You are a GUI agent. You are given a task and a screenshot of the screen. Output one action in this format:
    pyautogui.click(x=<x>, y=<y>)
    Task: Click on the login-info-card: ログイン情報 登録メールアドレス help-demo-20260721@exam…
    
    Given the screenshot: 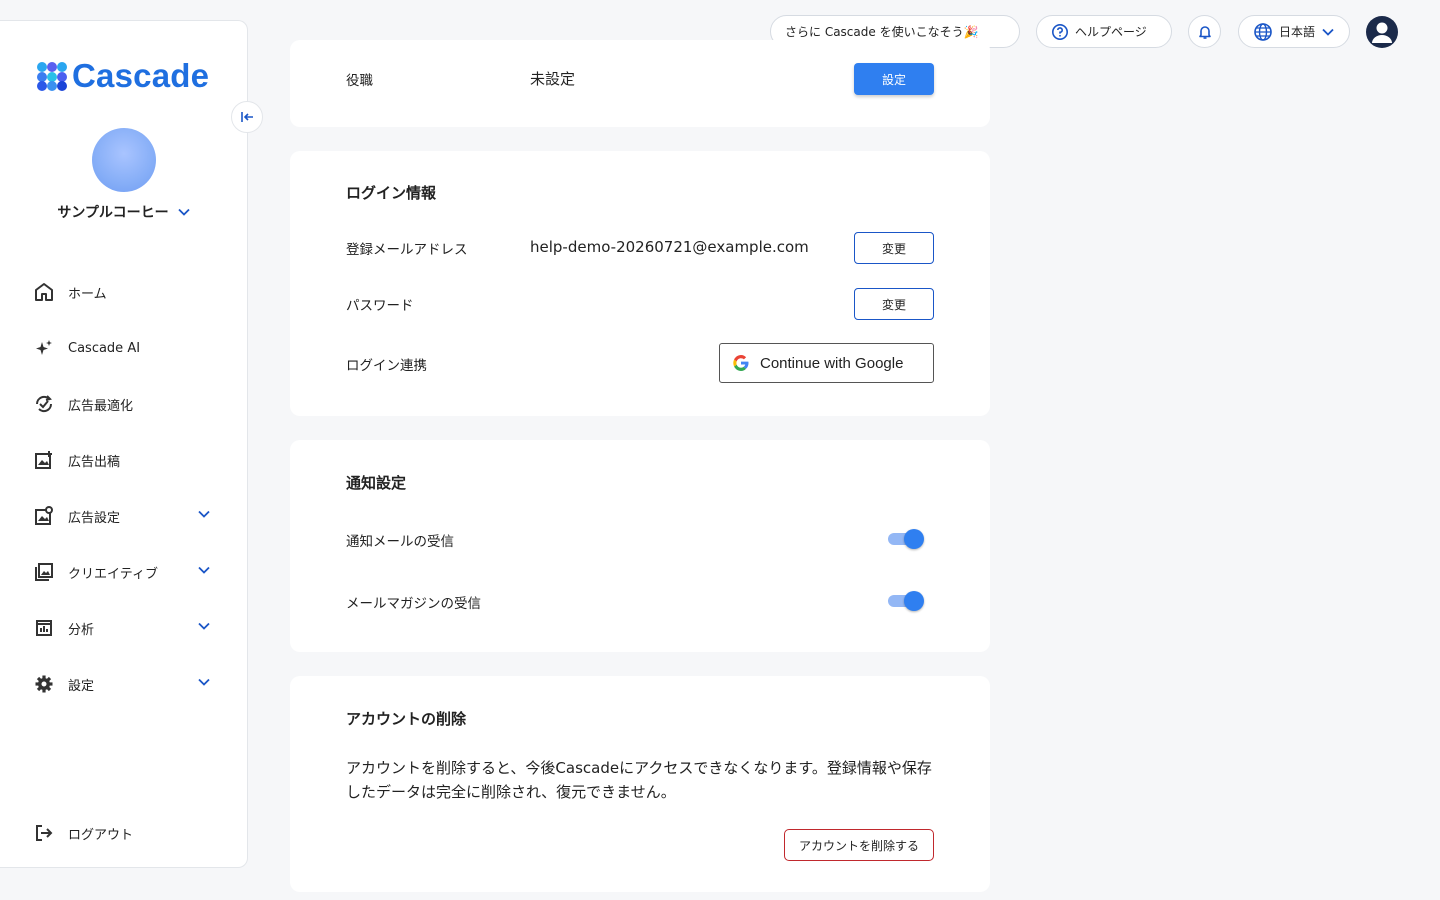 What is the action you would take?
    pyautogui.click(x=640, y=283)
    